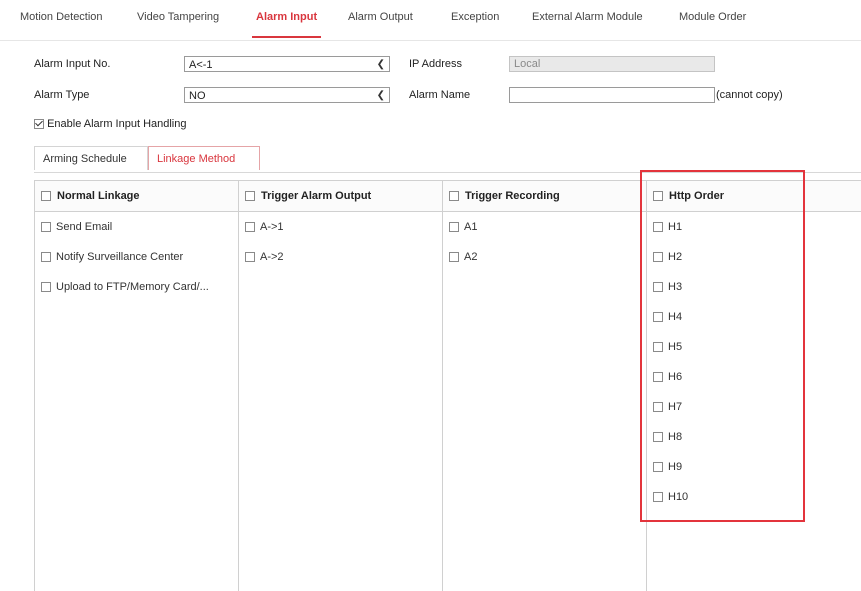 This screenshot has height=591, width=861. What do you see at coordinates (136, 227) in the screenshot?
I see `list-item: Send Email` at bounding box center [136, 227].